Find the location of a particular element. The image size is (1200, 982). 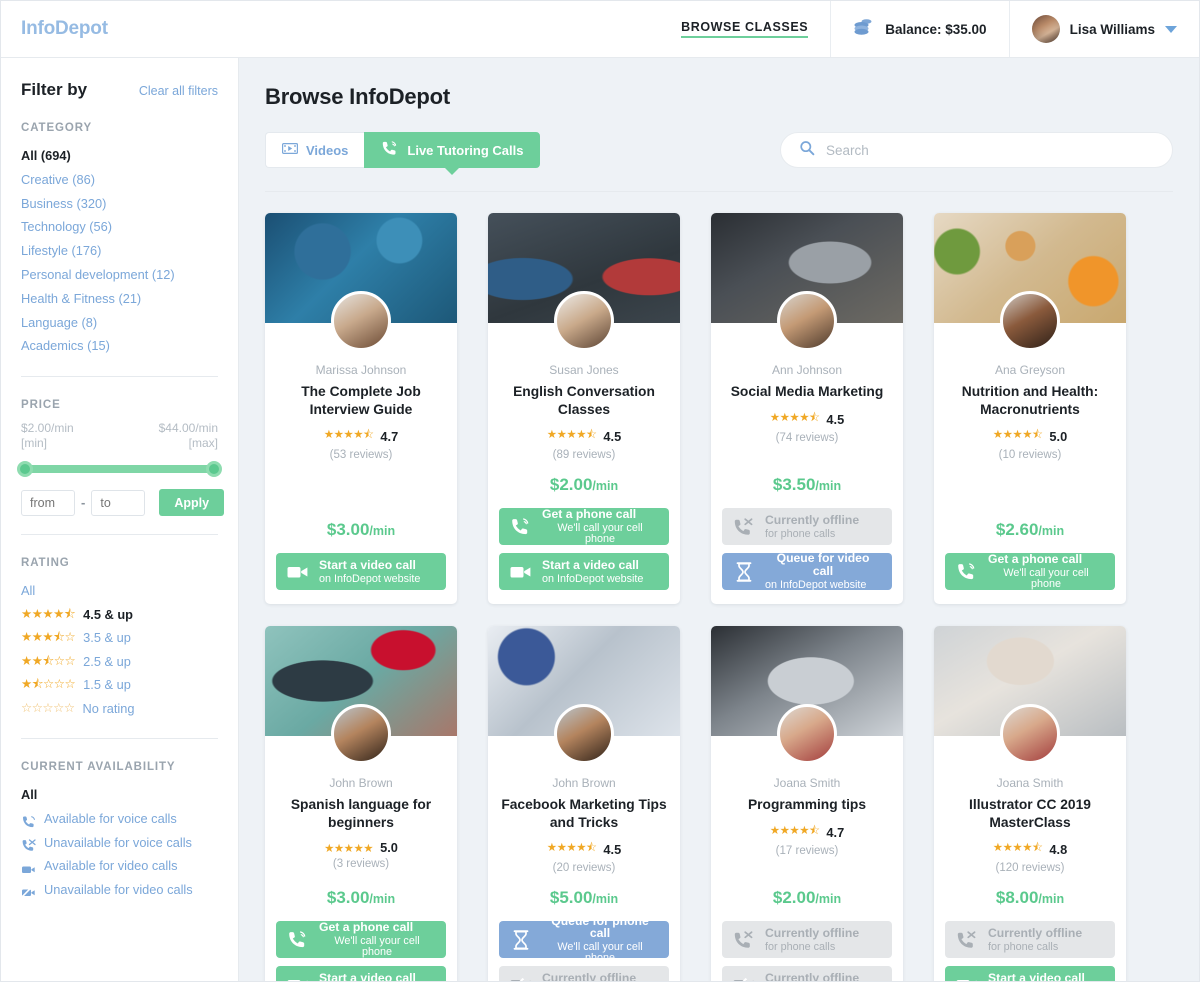

availability-facet-label: Unavailable for voice calls is located at coordinates (118, 842).